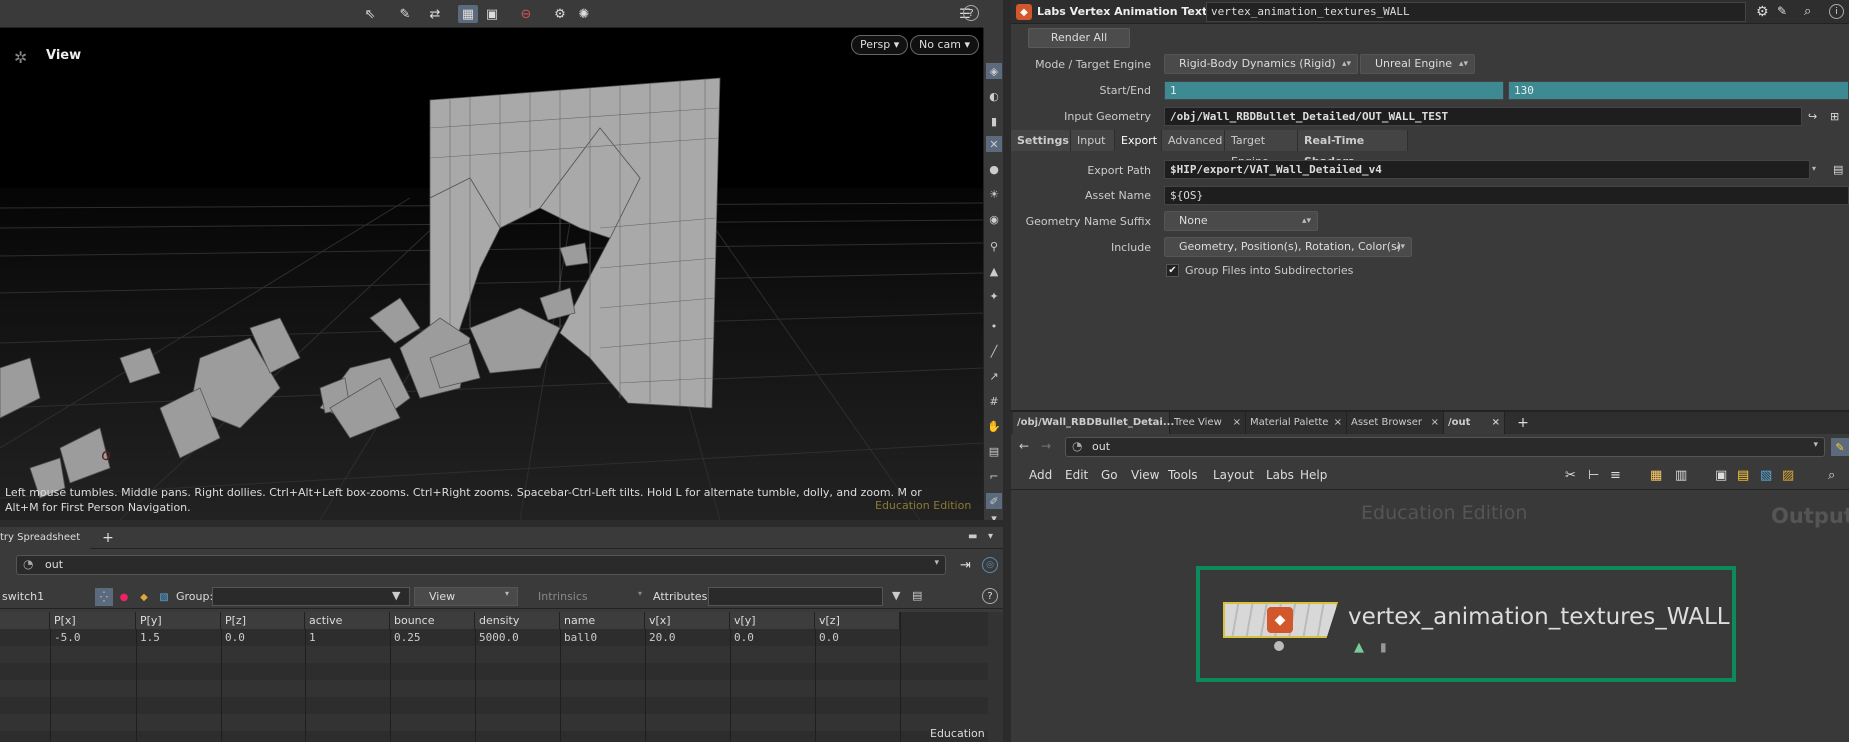 The height and width of the screenshot is (742, 1849). Describe the element at coordinates (432, 620) in the screenshot. I see `column-header: bounce` at that location.